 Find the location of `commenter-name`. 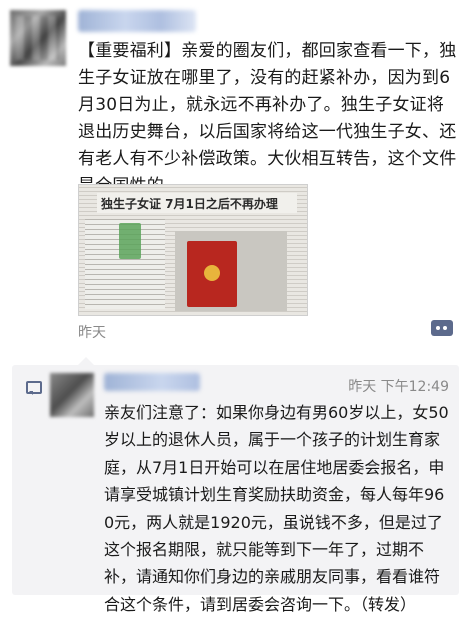

commenter-name is located at coordinates (152, 382).